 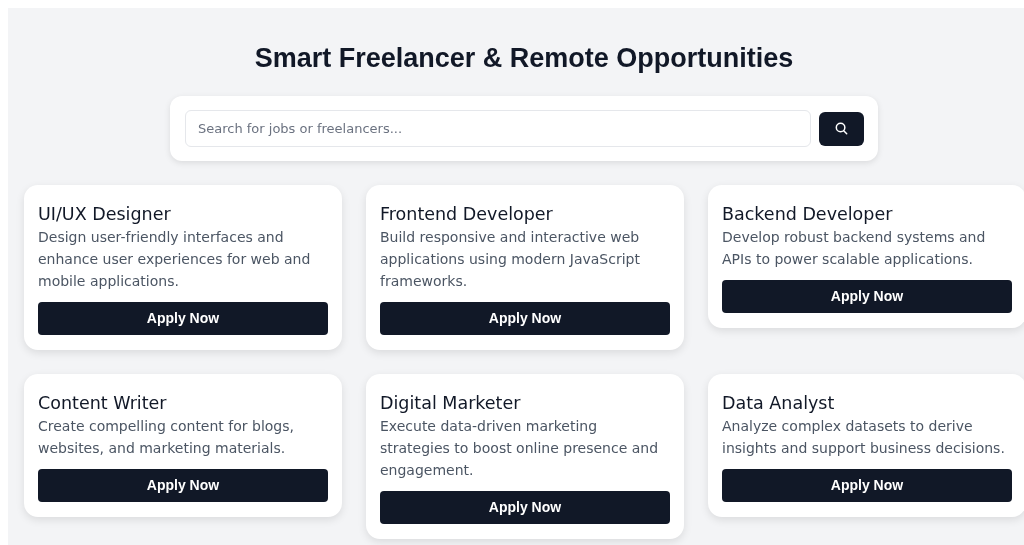 I want to click on job-title: UI/UX Designer, so click(x=105, y=214).